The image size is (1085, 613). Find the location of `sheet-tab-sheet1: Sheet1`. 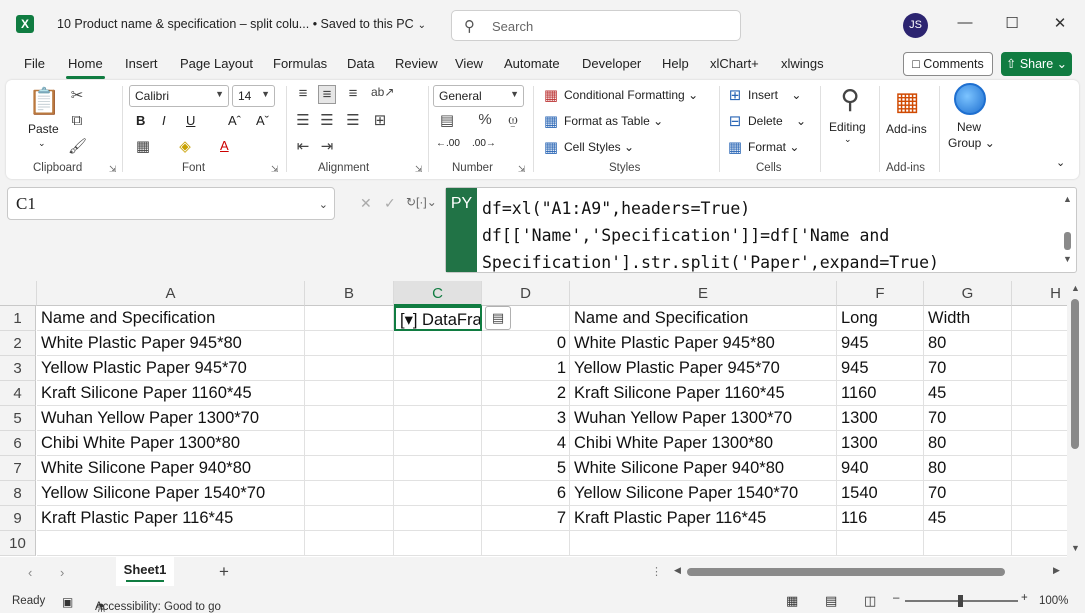

sheet-tab-sheet1: Sheet1 is located at coordinates (145, 571).